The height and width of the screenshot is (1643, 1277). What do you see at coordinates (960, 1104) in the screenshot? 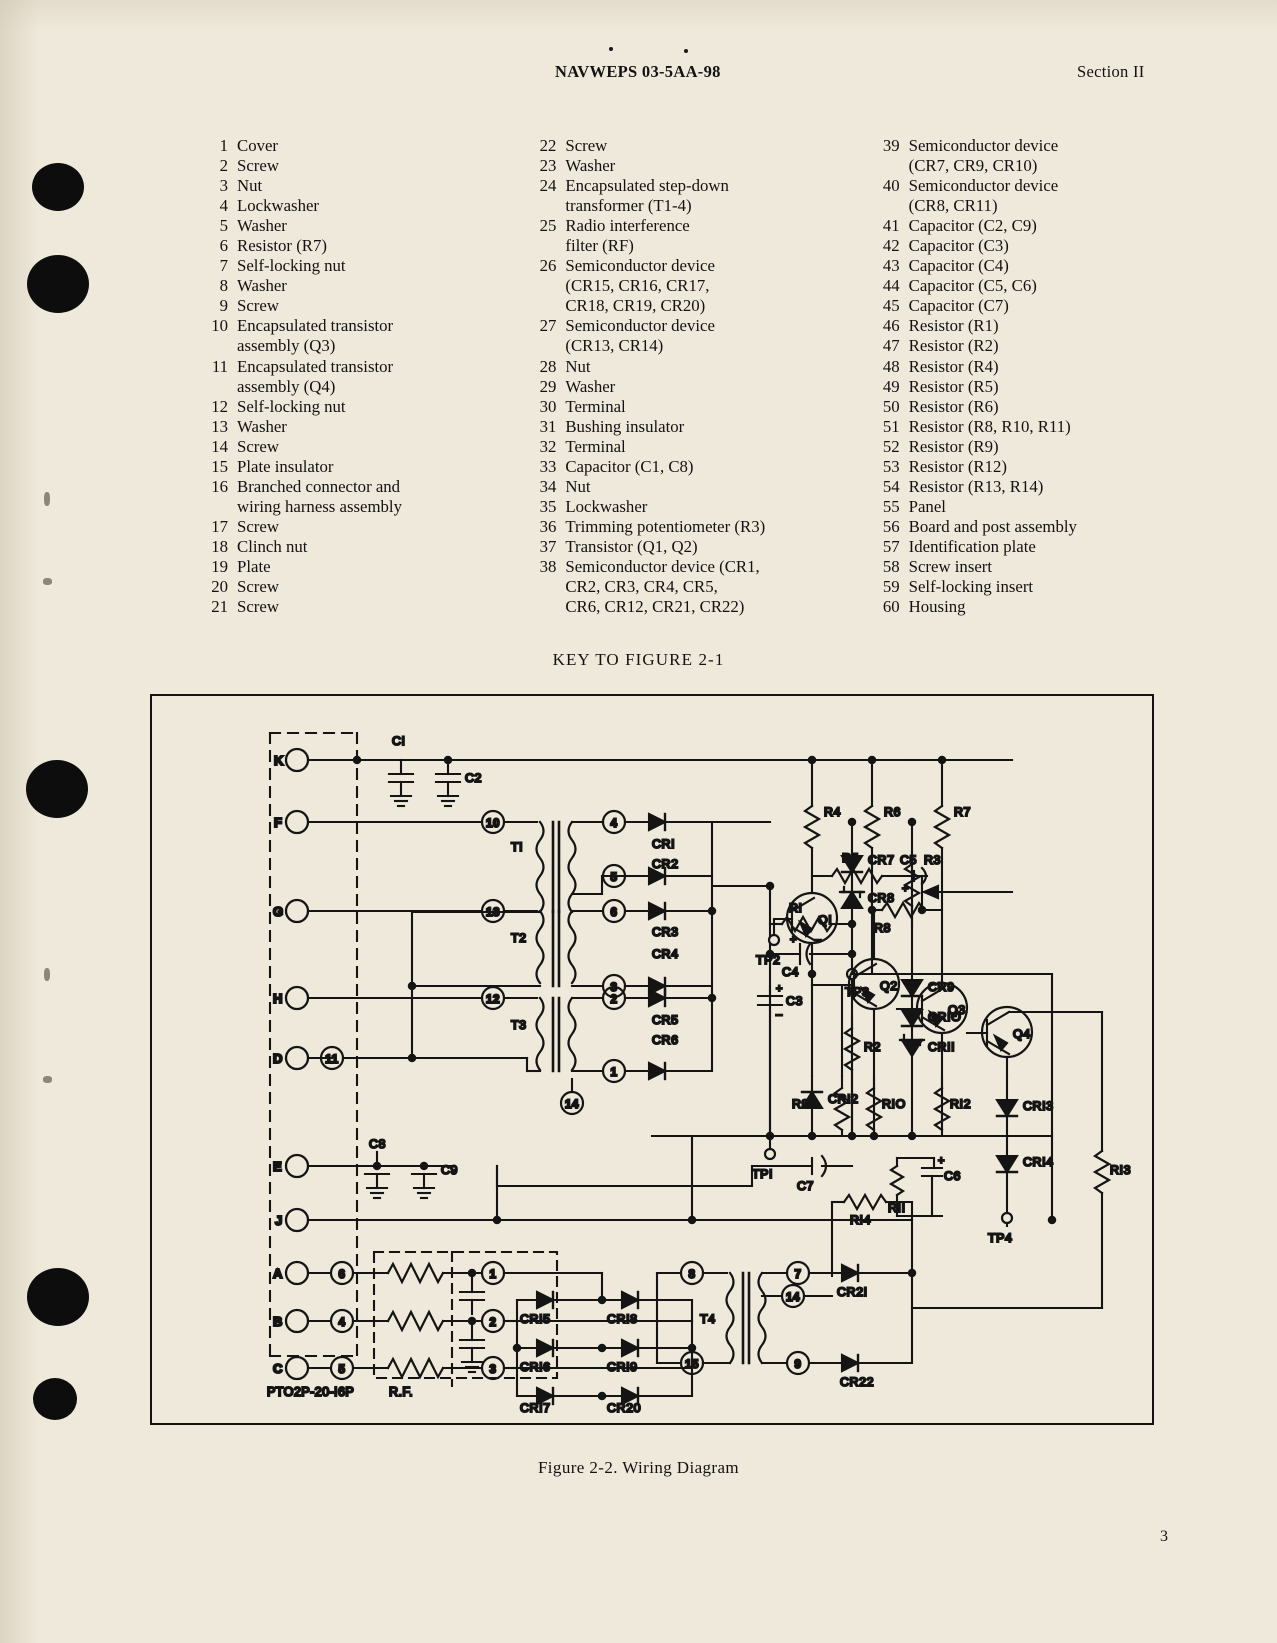
I see `component-label-R12: RI2` at bounding box center [960, 1104].